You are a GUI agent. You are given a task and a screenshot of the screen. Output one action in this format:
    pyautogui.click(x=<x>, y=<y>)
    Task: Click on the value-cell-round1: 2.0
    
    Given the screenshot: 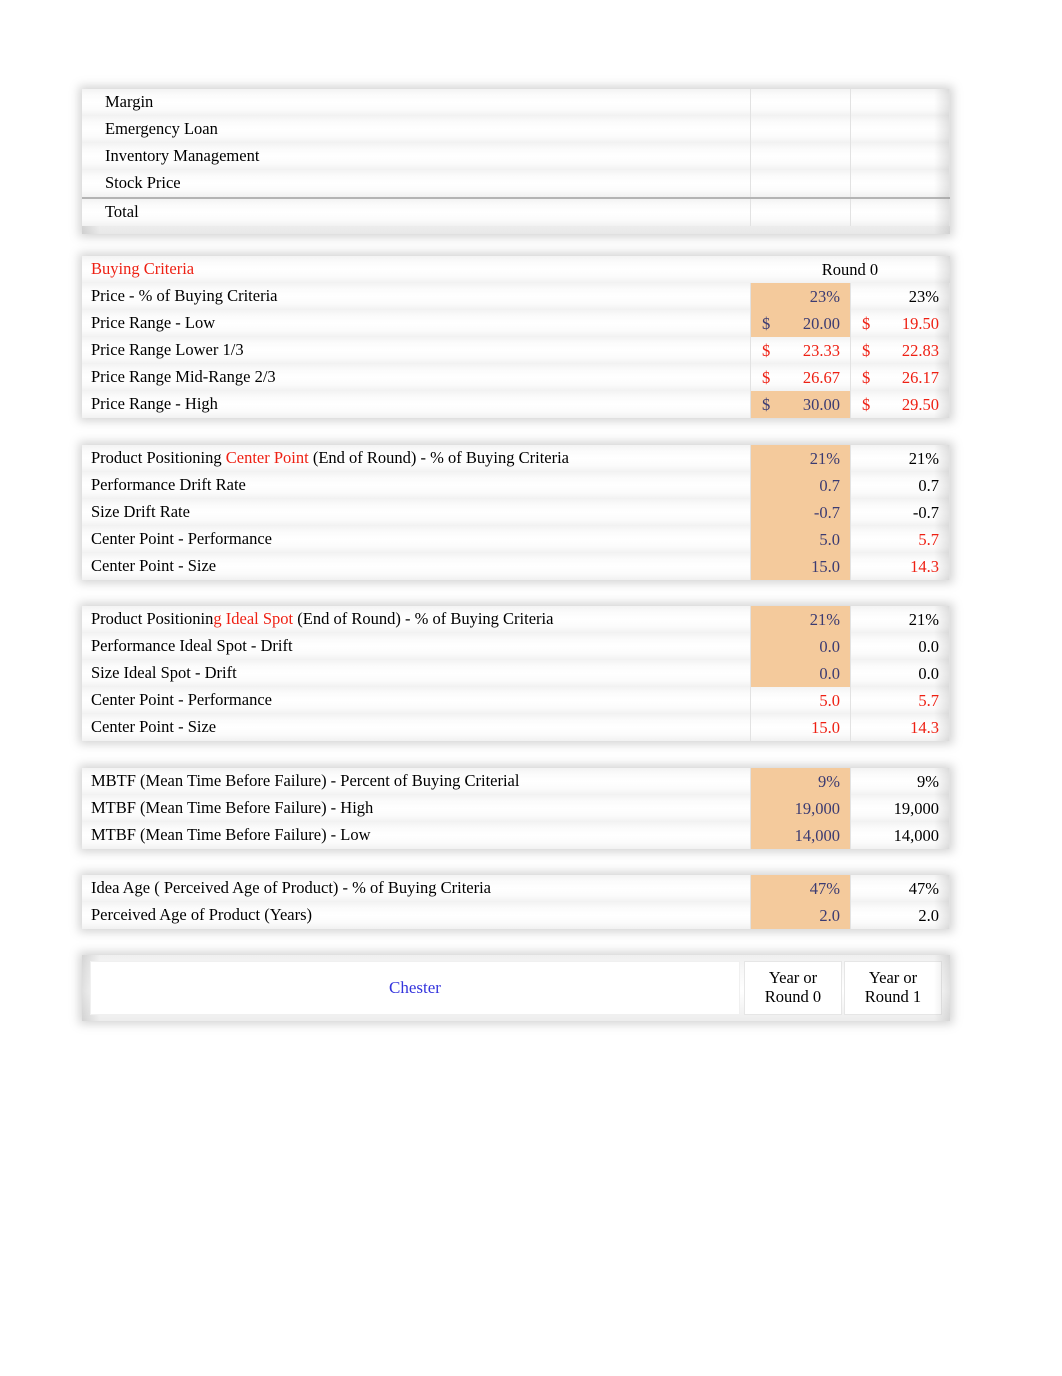 What is the action you would take?
    pyautogui.click(x=900, y=915)
    